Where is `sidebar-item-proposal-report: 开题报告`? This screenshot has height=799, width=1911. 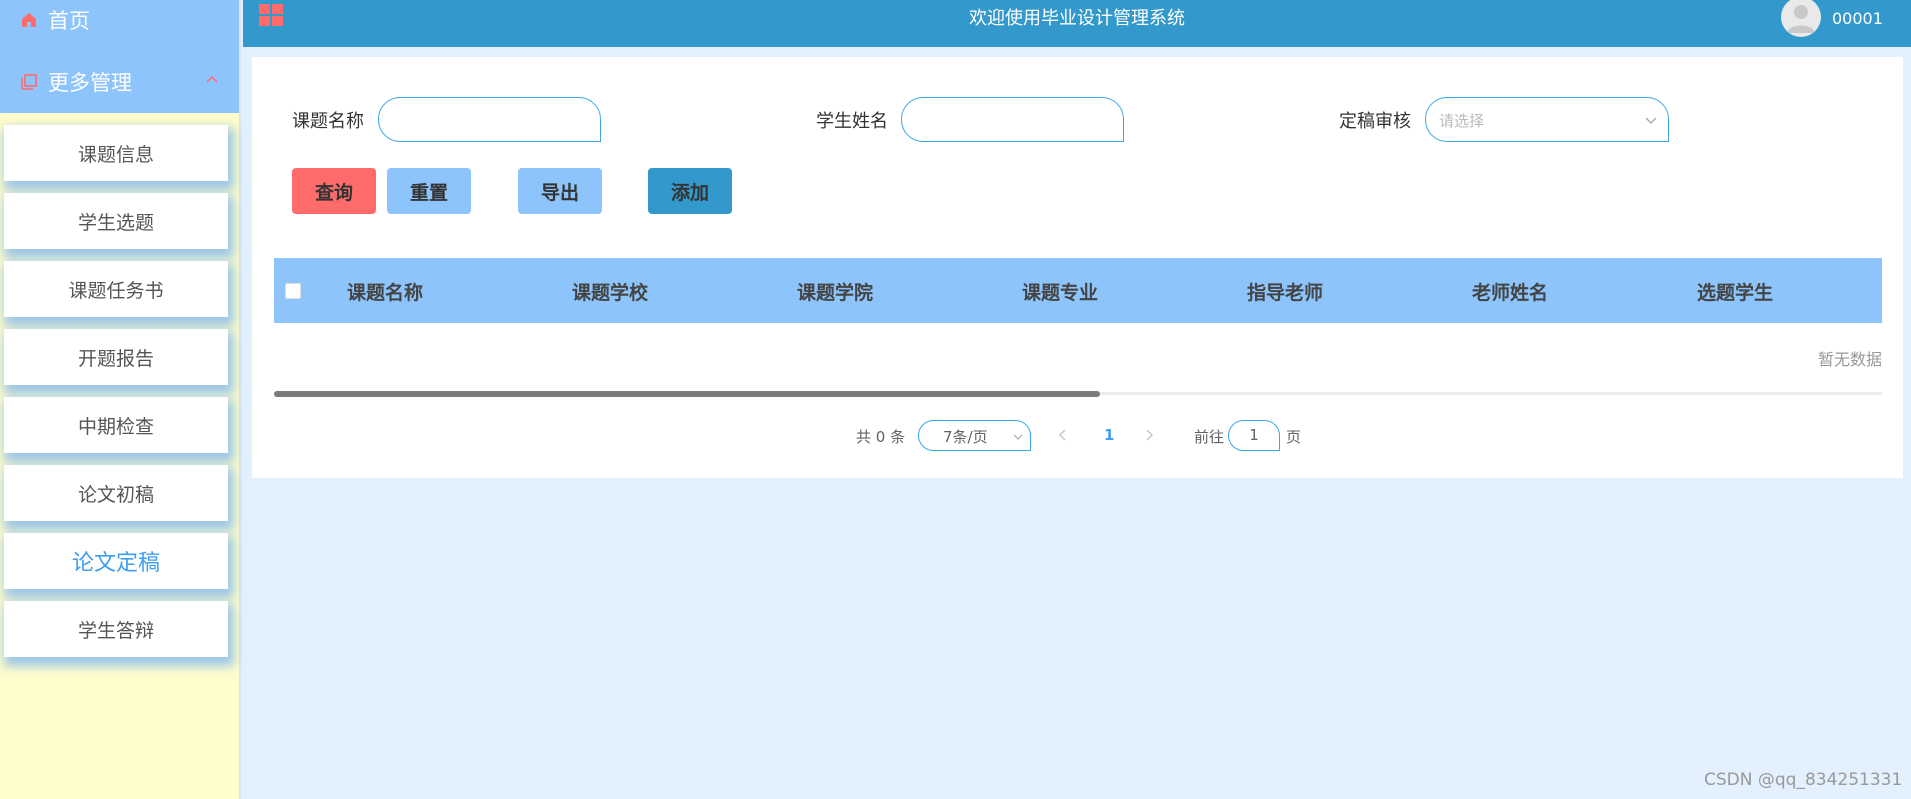
sidebar-item-proposal-report: 开题报告 is located at coordinates (116, 357).